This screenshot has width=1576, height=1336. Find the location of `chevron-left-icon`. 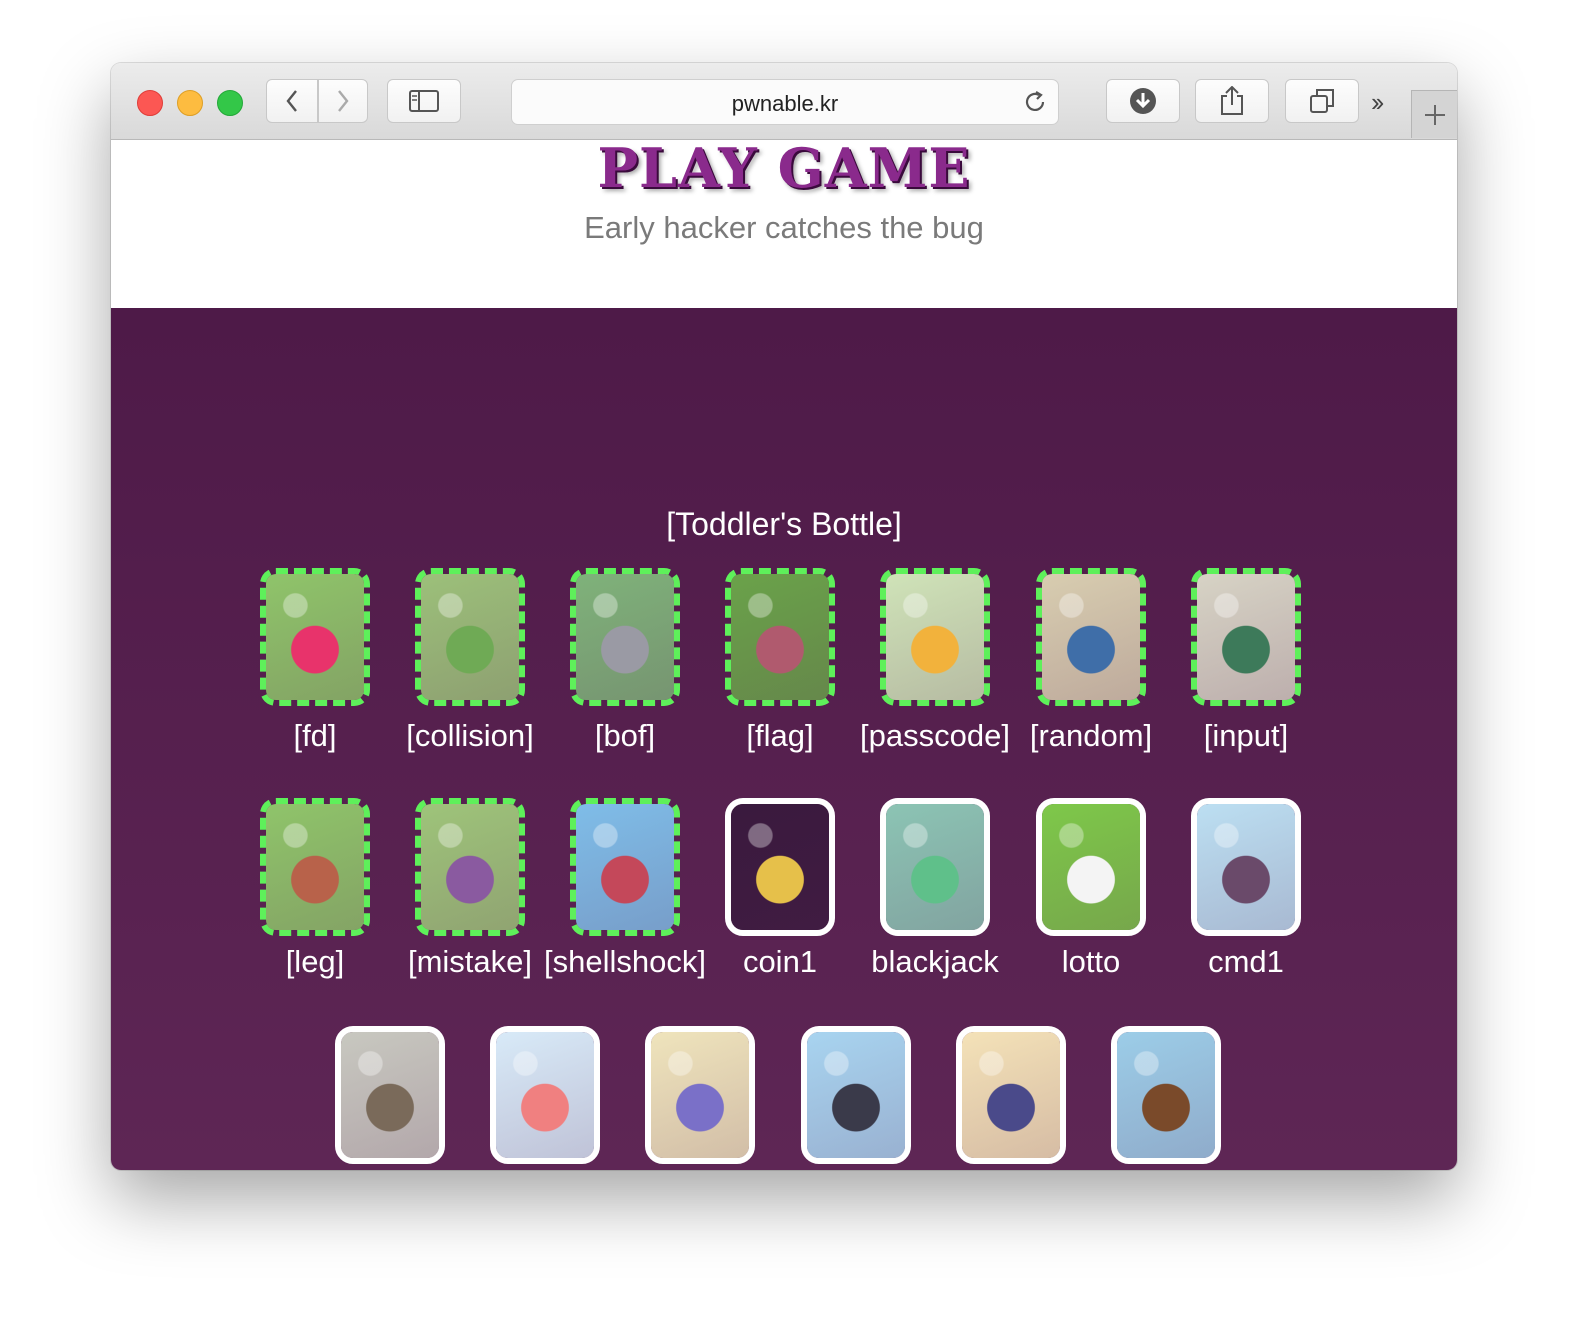

chevron-left-icon is located at coordinates (291, 101).